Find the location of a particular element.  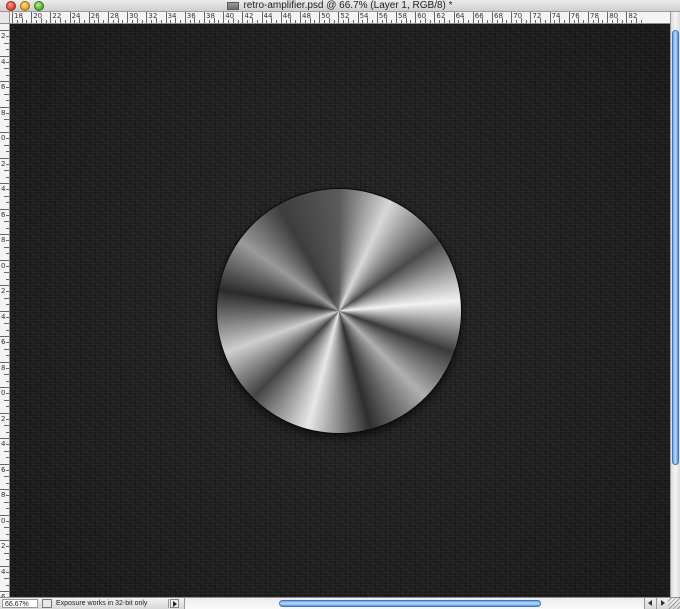

status-toggle-icon is located at coordinates (47, 603).